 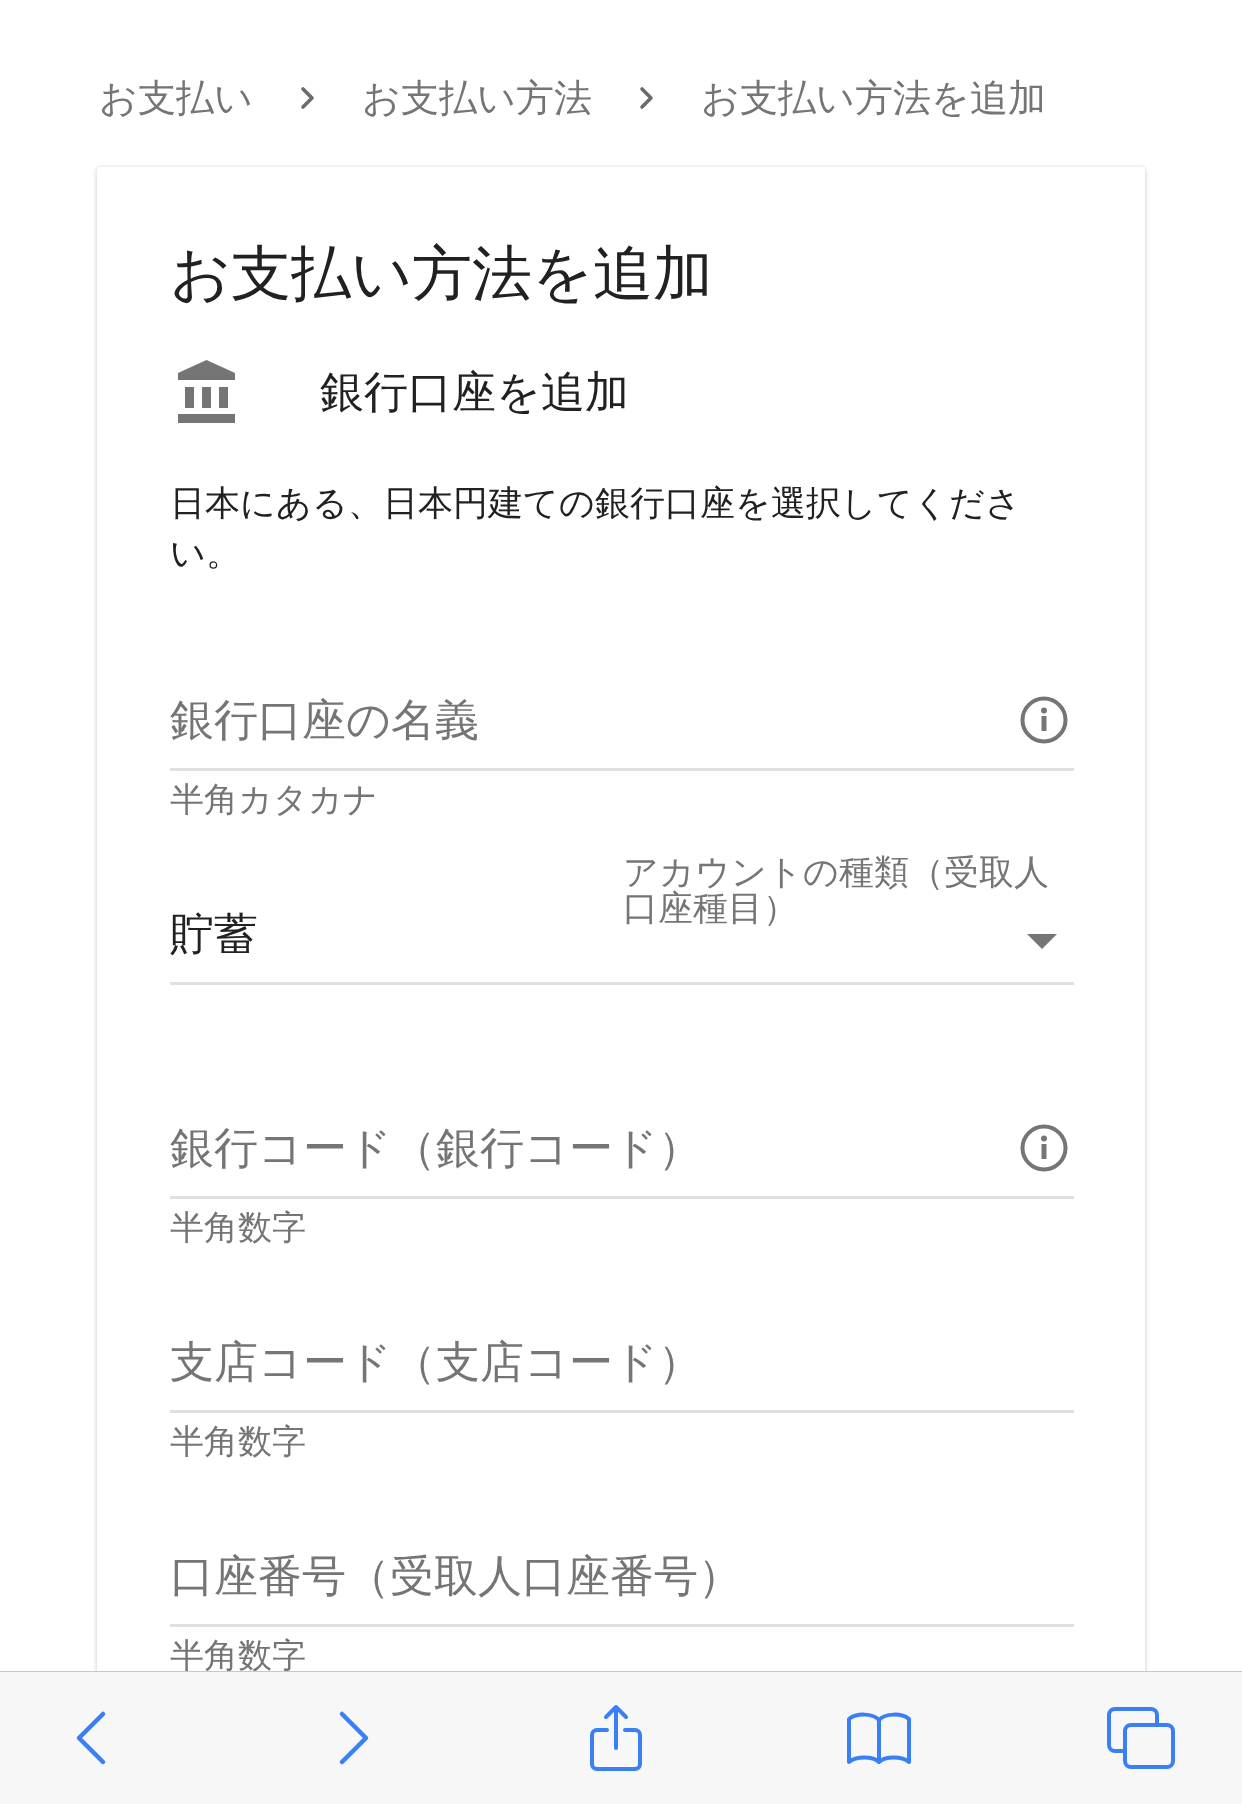 I want to click on breadcrumb-link: お支払い, so click(x=176, y=98).